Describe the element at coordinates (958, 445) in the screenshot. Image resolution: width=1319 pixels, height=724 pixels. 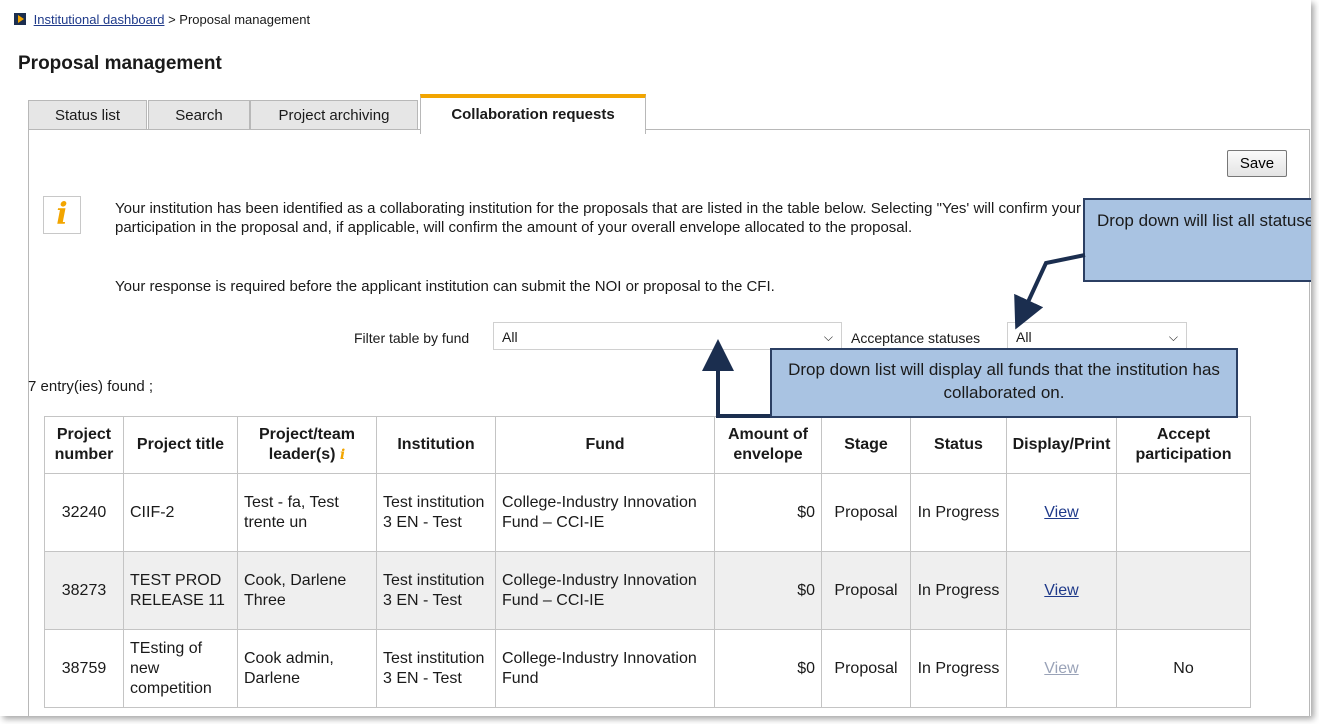
I see `col-status: Status` at that location.